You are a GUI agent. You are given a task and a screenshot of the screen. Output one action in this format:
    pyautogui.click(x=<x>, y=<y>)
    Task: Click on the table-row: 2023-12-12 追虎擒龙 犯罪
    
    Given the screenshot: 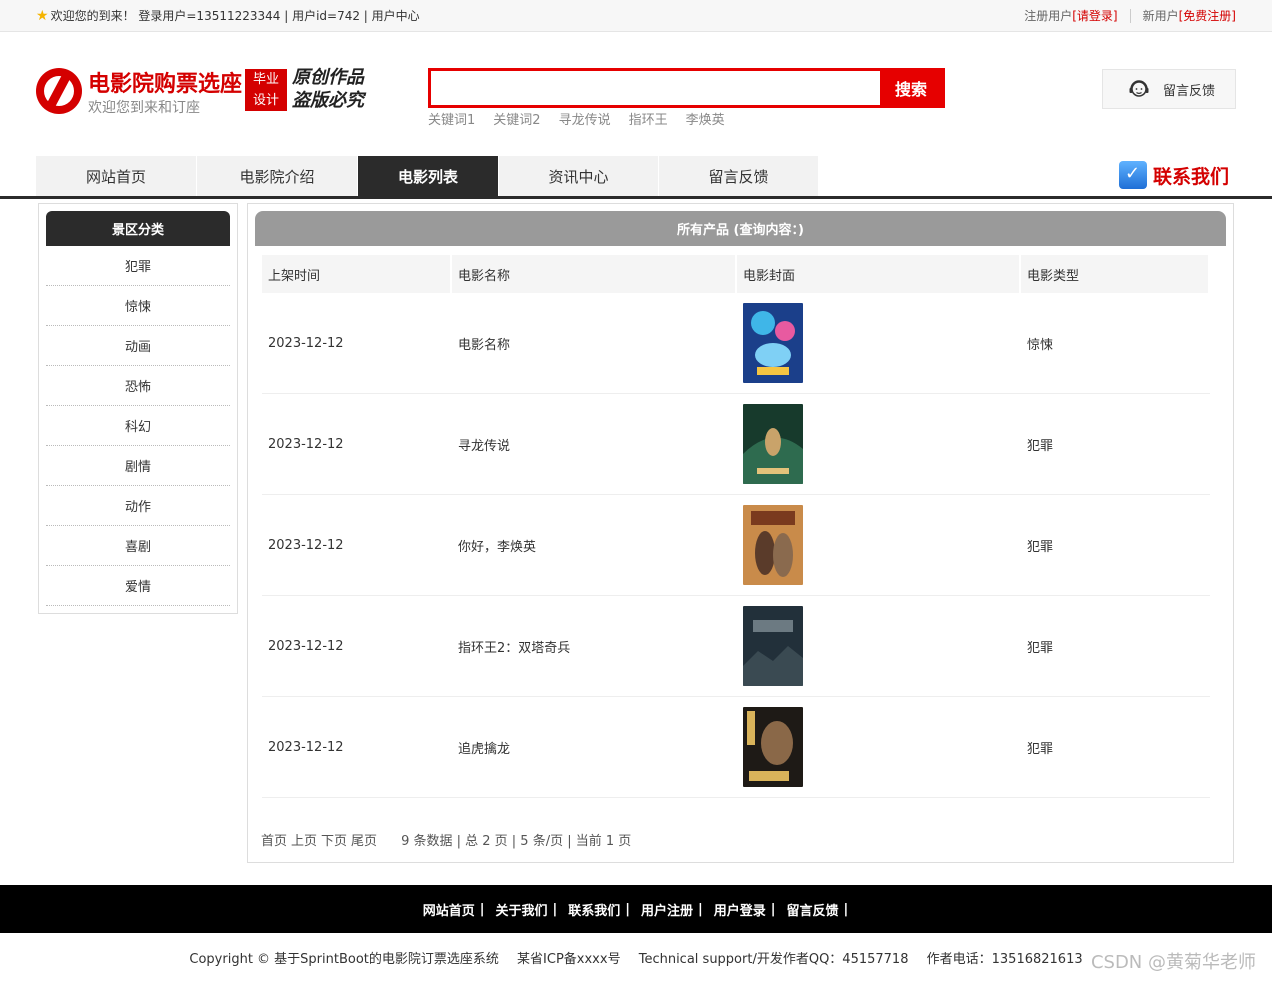 What is the action you would take?
    pyautogui.click(x=736, y=747)
    